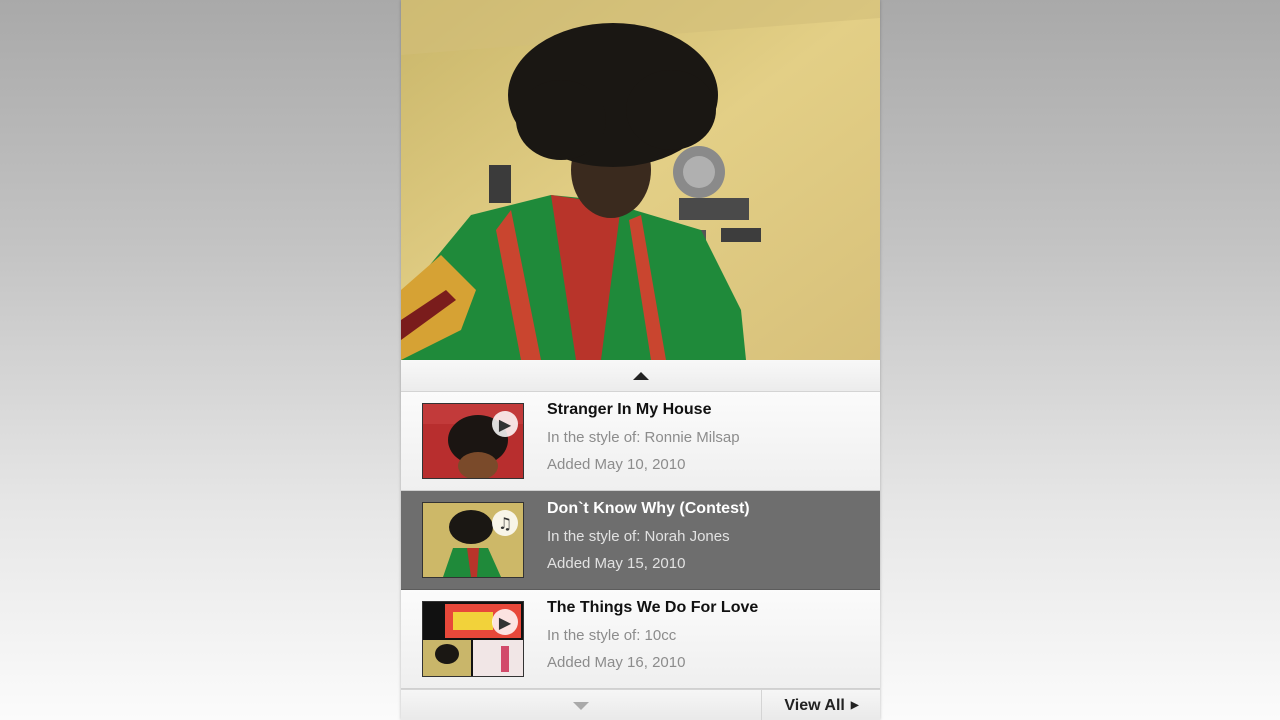 Image resolution: width=1280 pixels, height=720 pixels. I want to click on triangle-up-icon, so click(640, 375).